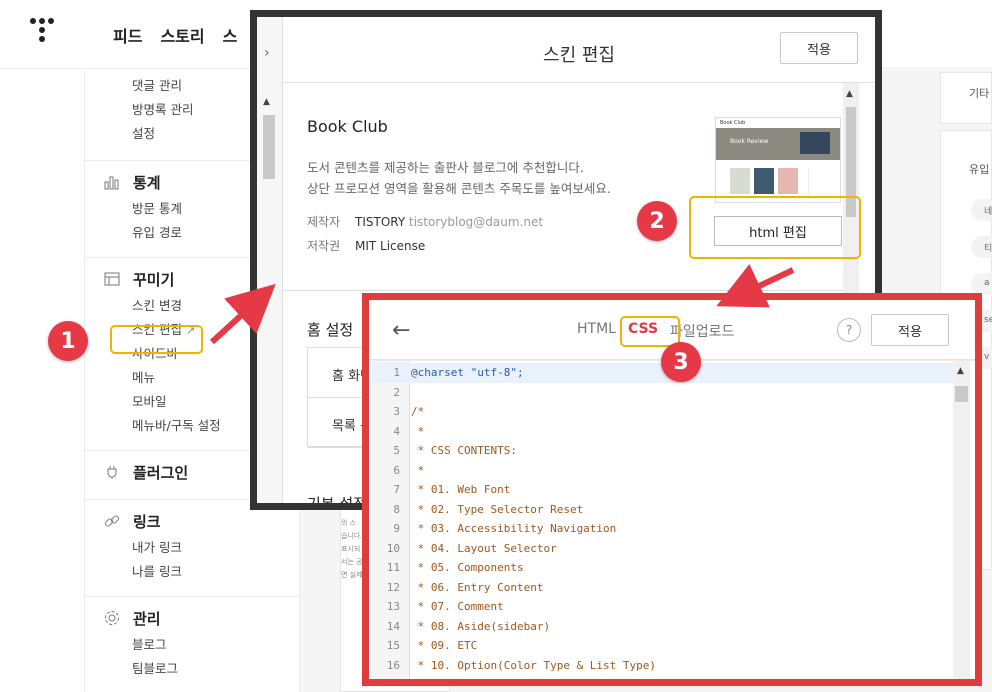 This screenshot has width=992, height=692. What do you see at coordinates (497, 509) in the screenshot?
I see `code-text: * 02. Type Selector Reset` at bounding box center [497, 509].